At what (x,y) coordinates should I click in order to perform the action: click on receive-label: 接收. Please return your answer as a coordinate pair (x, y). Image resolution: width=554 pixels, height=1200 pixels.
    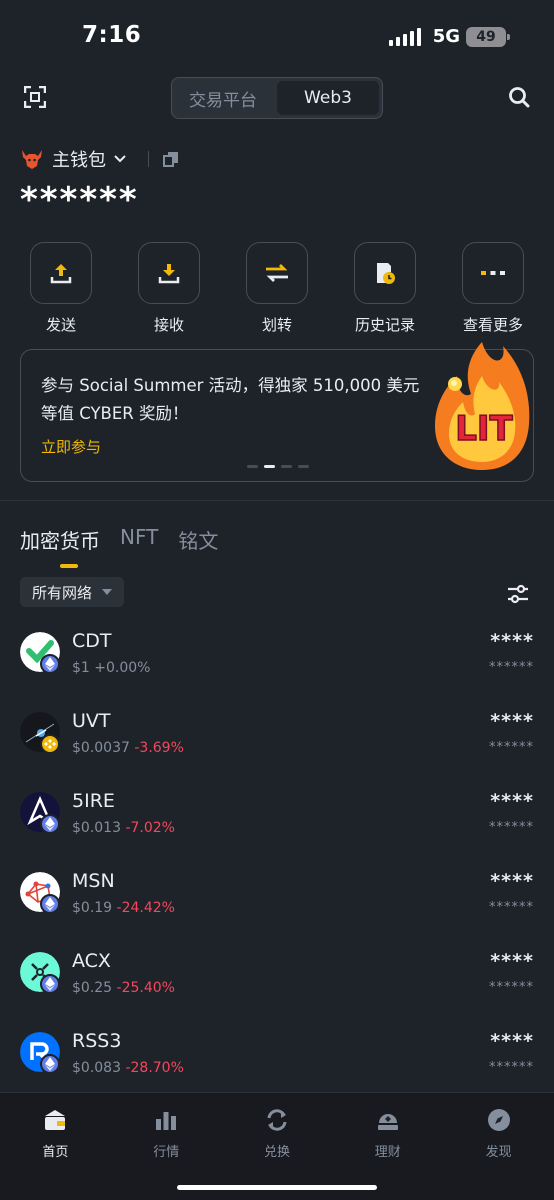
    Looking at the image, I should click on (168, 325).